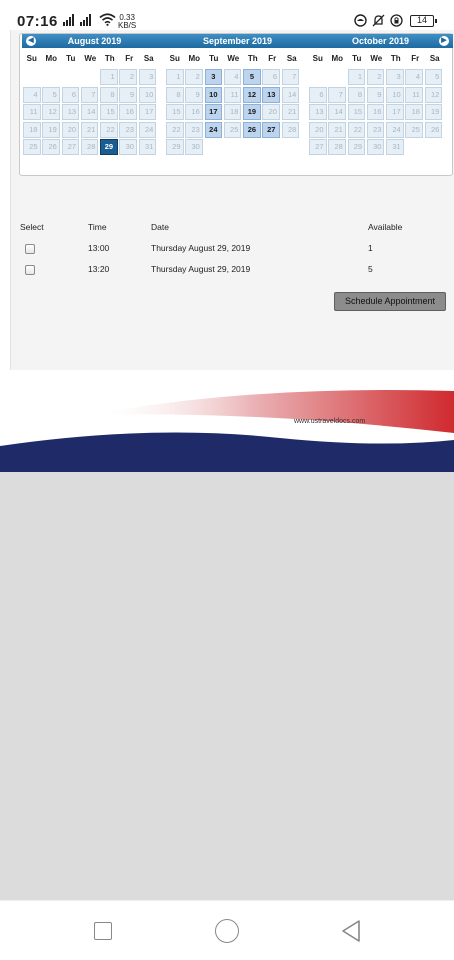 Image resolution: width=454 pixels, height=960 pixels. I want to click on calendar-day: 4, so click(32, 94).